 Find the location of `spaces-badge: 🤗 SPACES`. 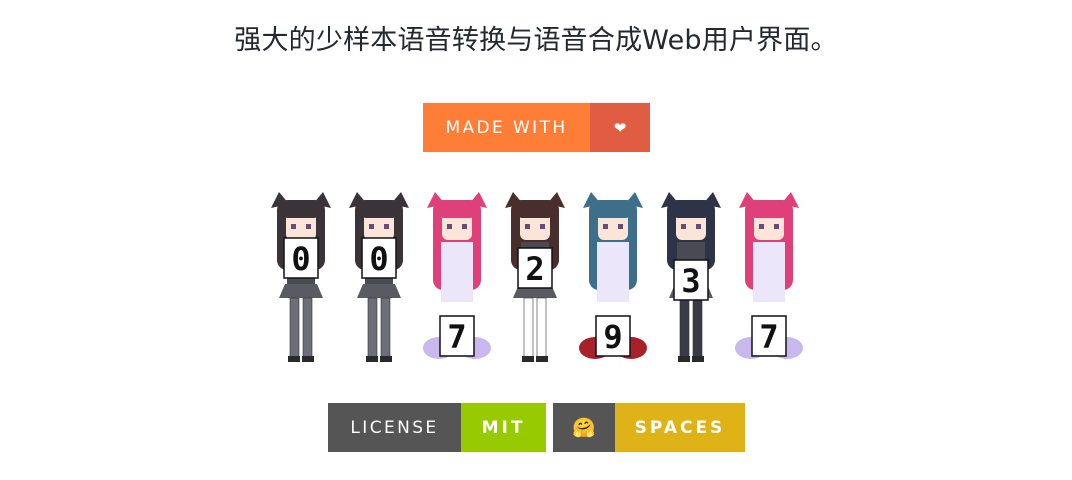

spaces-badge: 🤗 SPACES is located at coordinates (649, 427).